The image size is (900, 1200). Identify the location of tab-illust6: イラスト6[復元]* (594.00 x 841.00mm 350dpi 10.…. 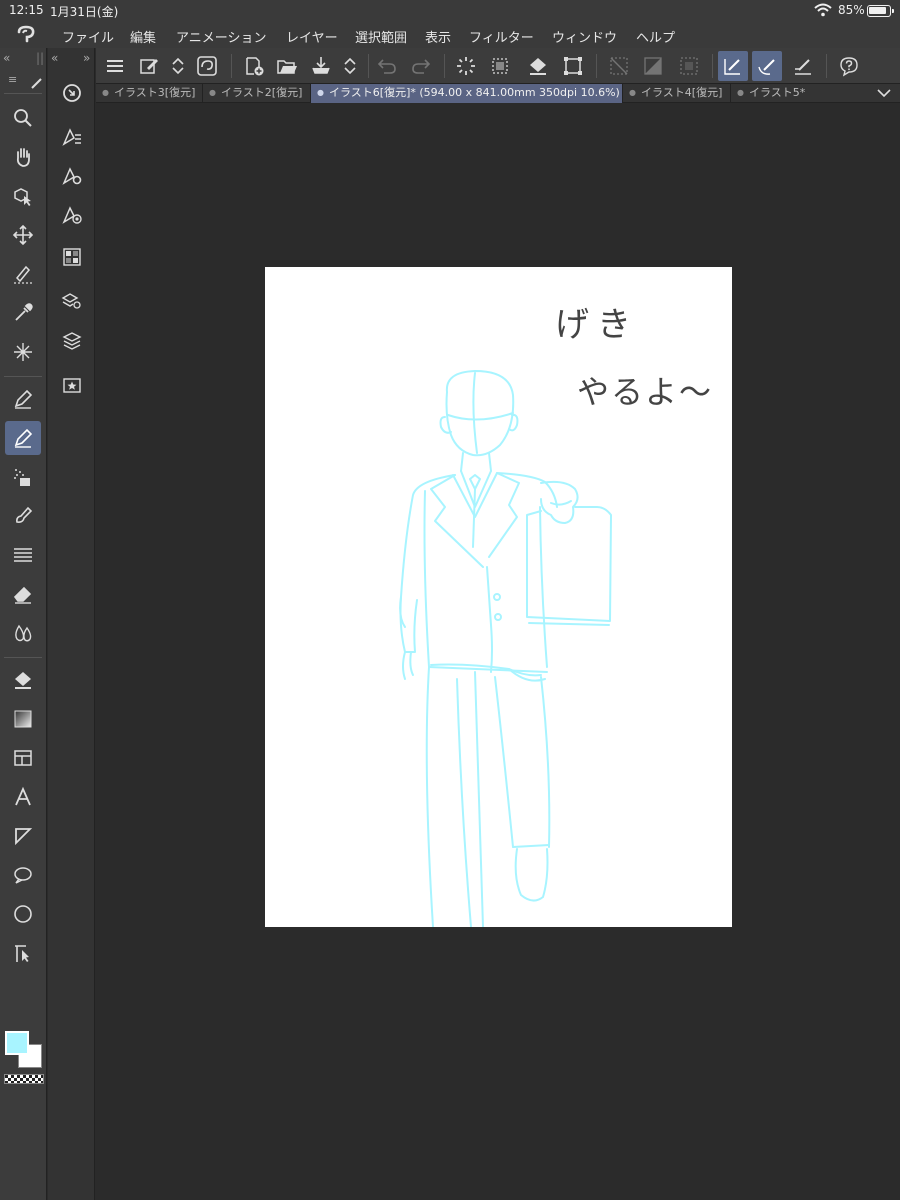
(467, 93).